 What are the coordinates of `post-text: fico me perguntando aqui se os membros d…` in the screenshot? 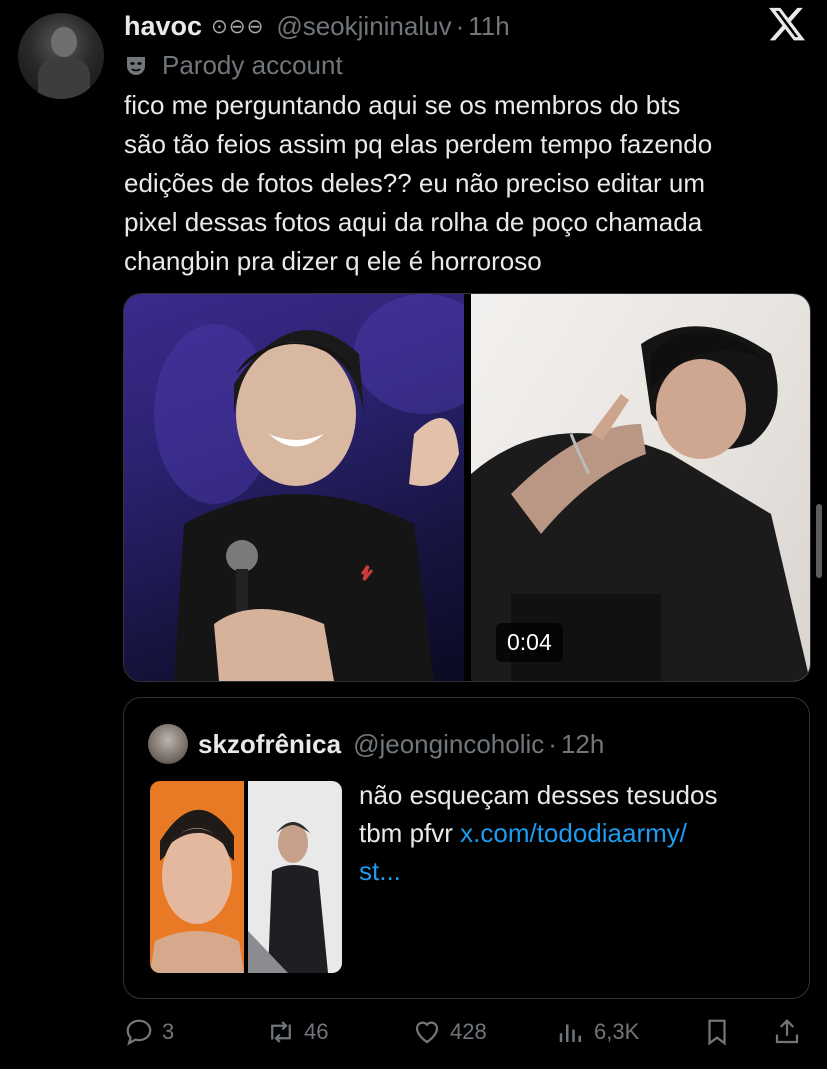 It's located at (418, 183).